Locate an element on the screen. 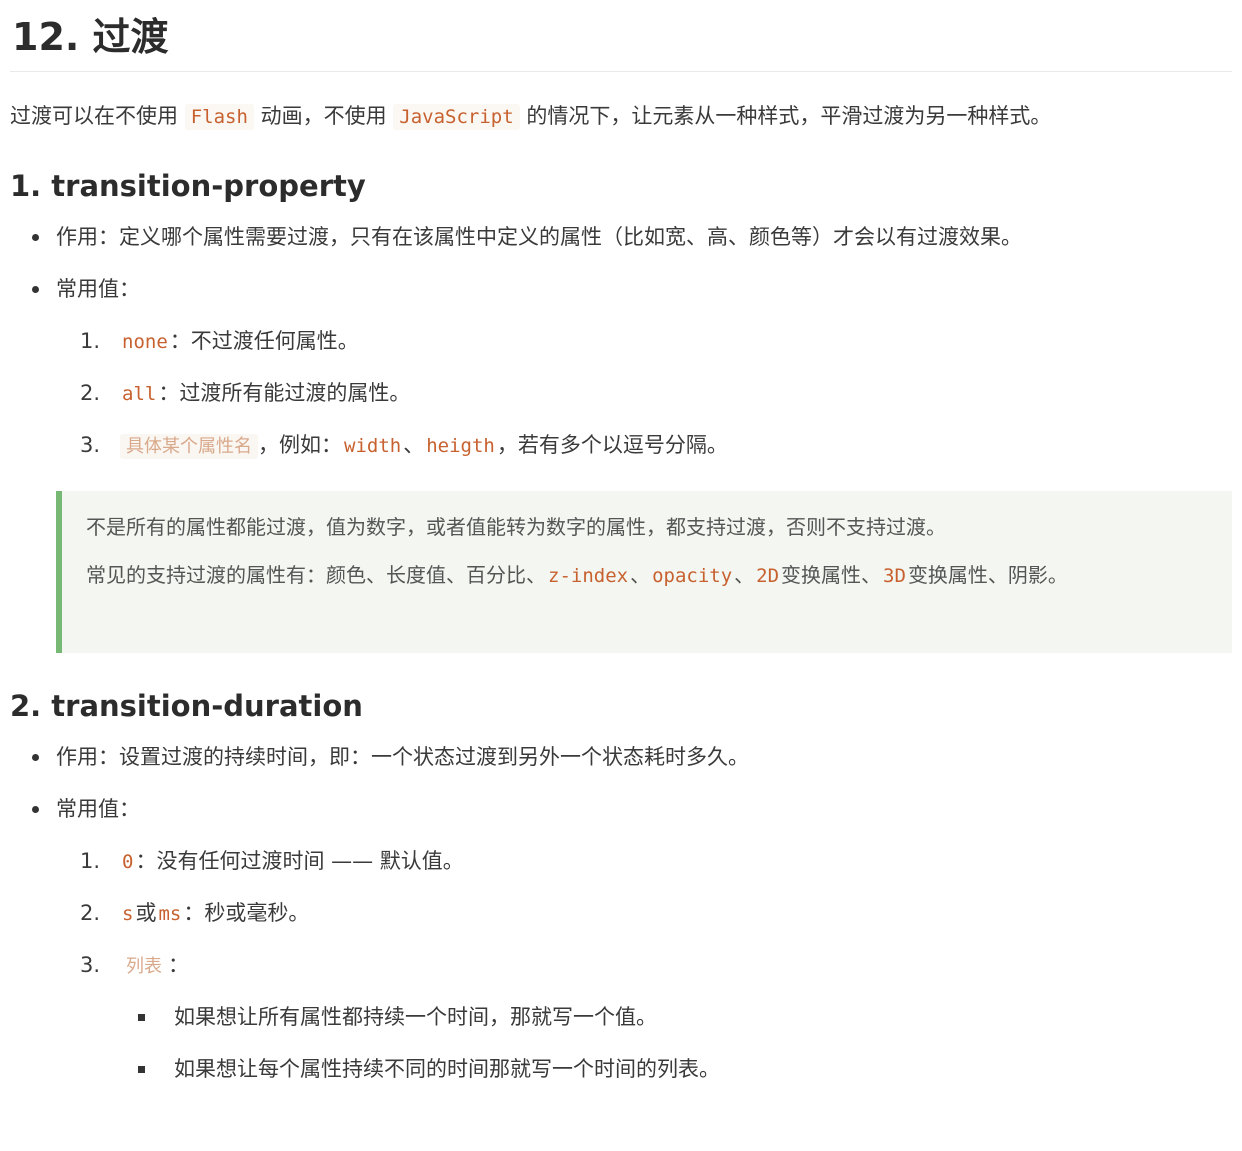 The image size is (1242, 1151). code-ms: ms is located at coordinates (170, 914).